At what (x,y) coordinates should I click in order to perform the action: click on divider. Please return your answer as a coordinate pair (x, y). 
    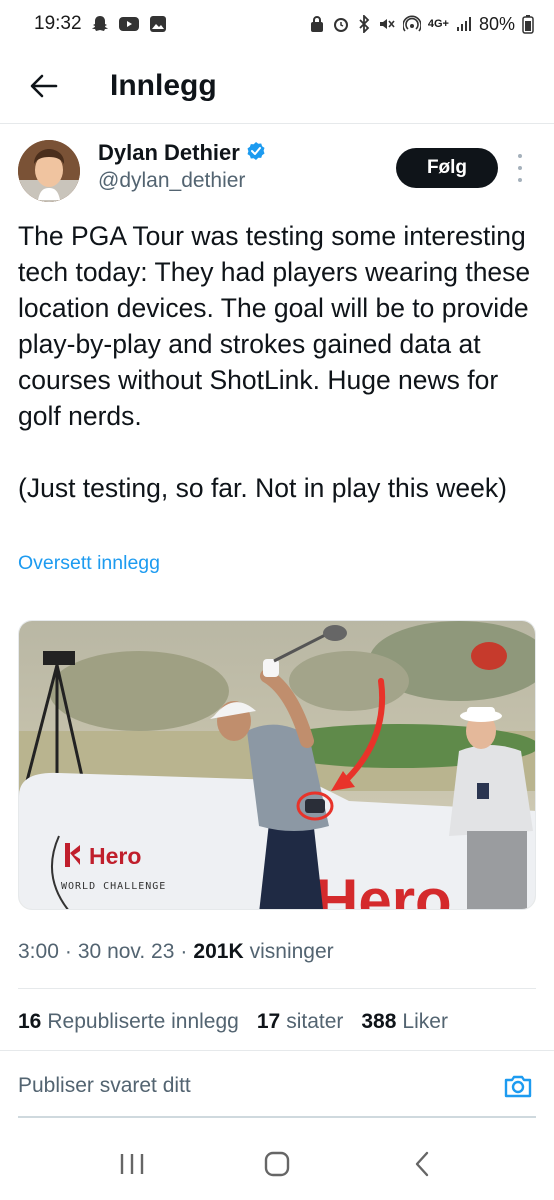
    Looking at the image, I should click on (277, 988).